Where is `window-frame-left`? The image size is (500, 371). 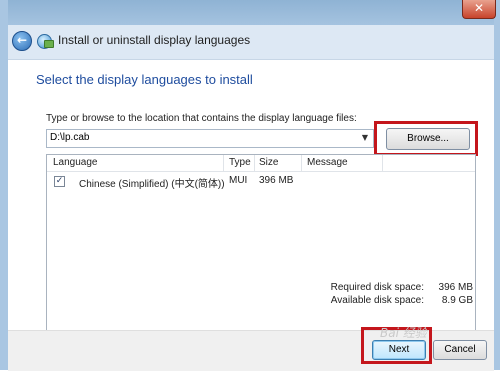 window-frame-left is located at coordinates (4, 185).